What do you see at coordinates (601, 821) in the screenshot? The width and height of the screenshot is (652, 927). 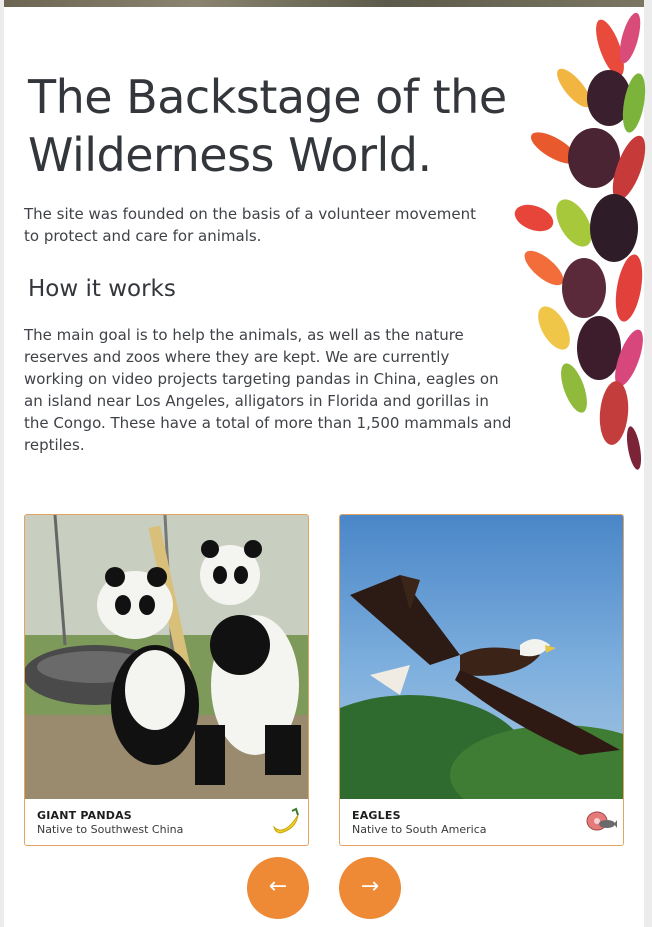 I see `meat-fish-icon` at bounding box center [601, 821].